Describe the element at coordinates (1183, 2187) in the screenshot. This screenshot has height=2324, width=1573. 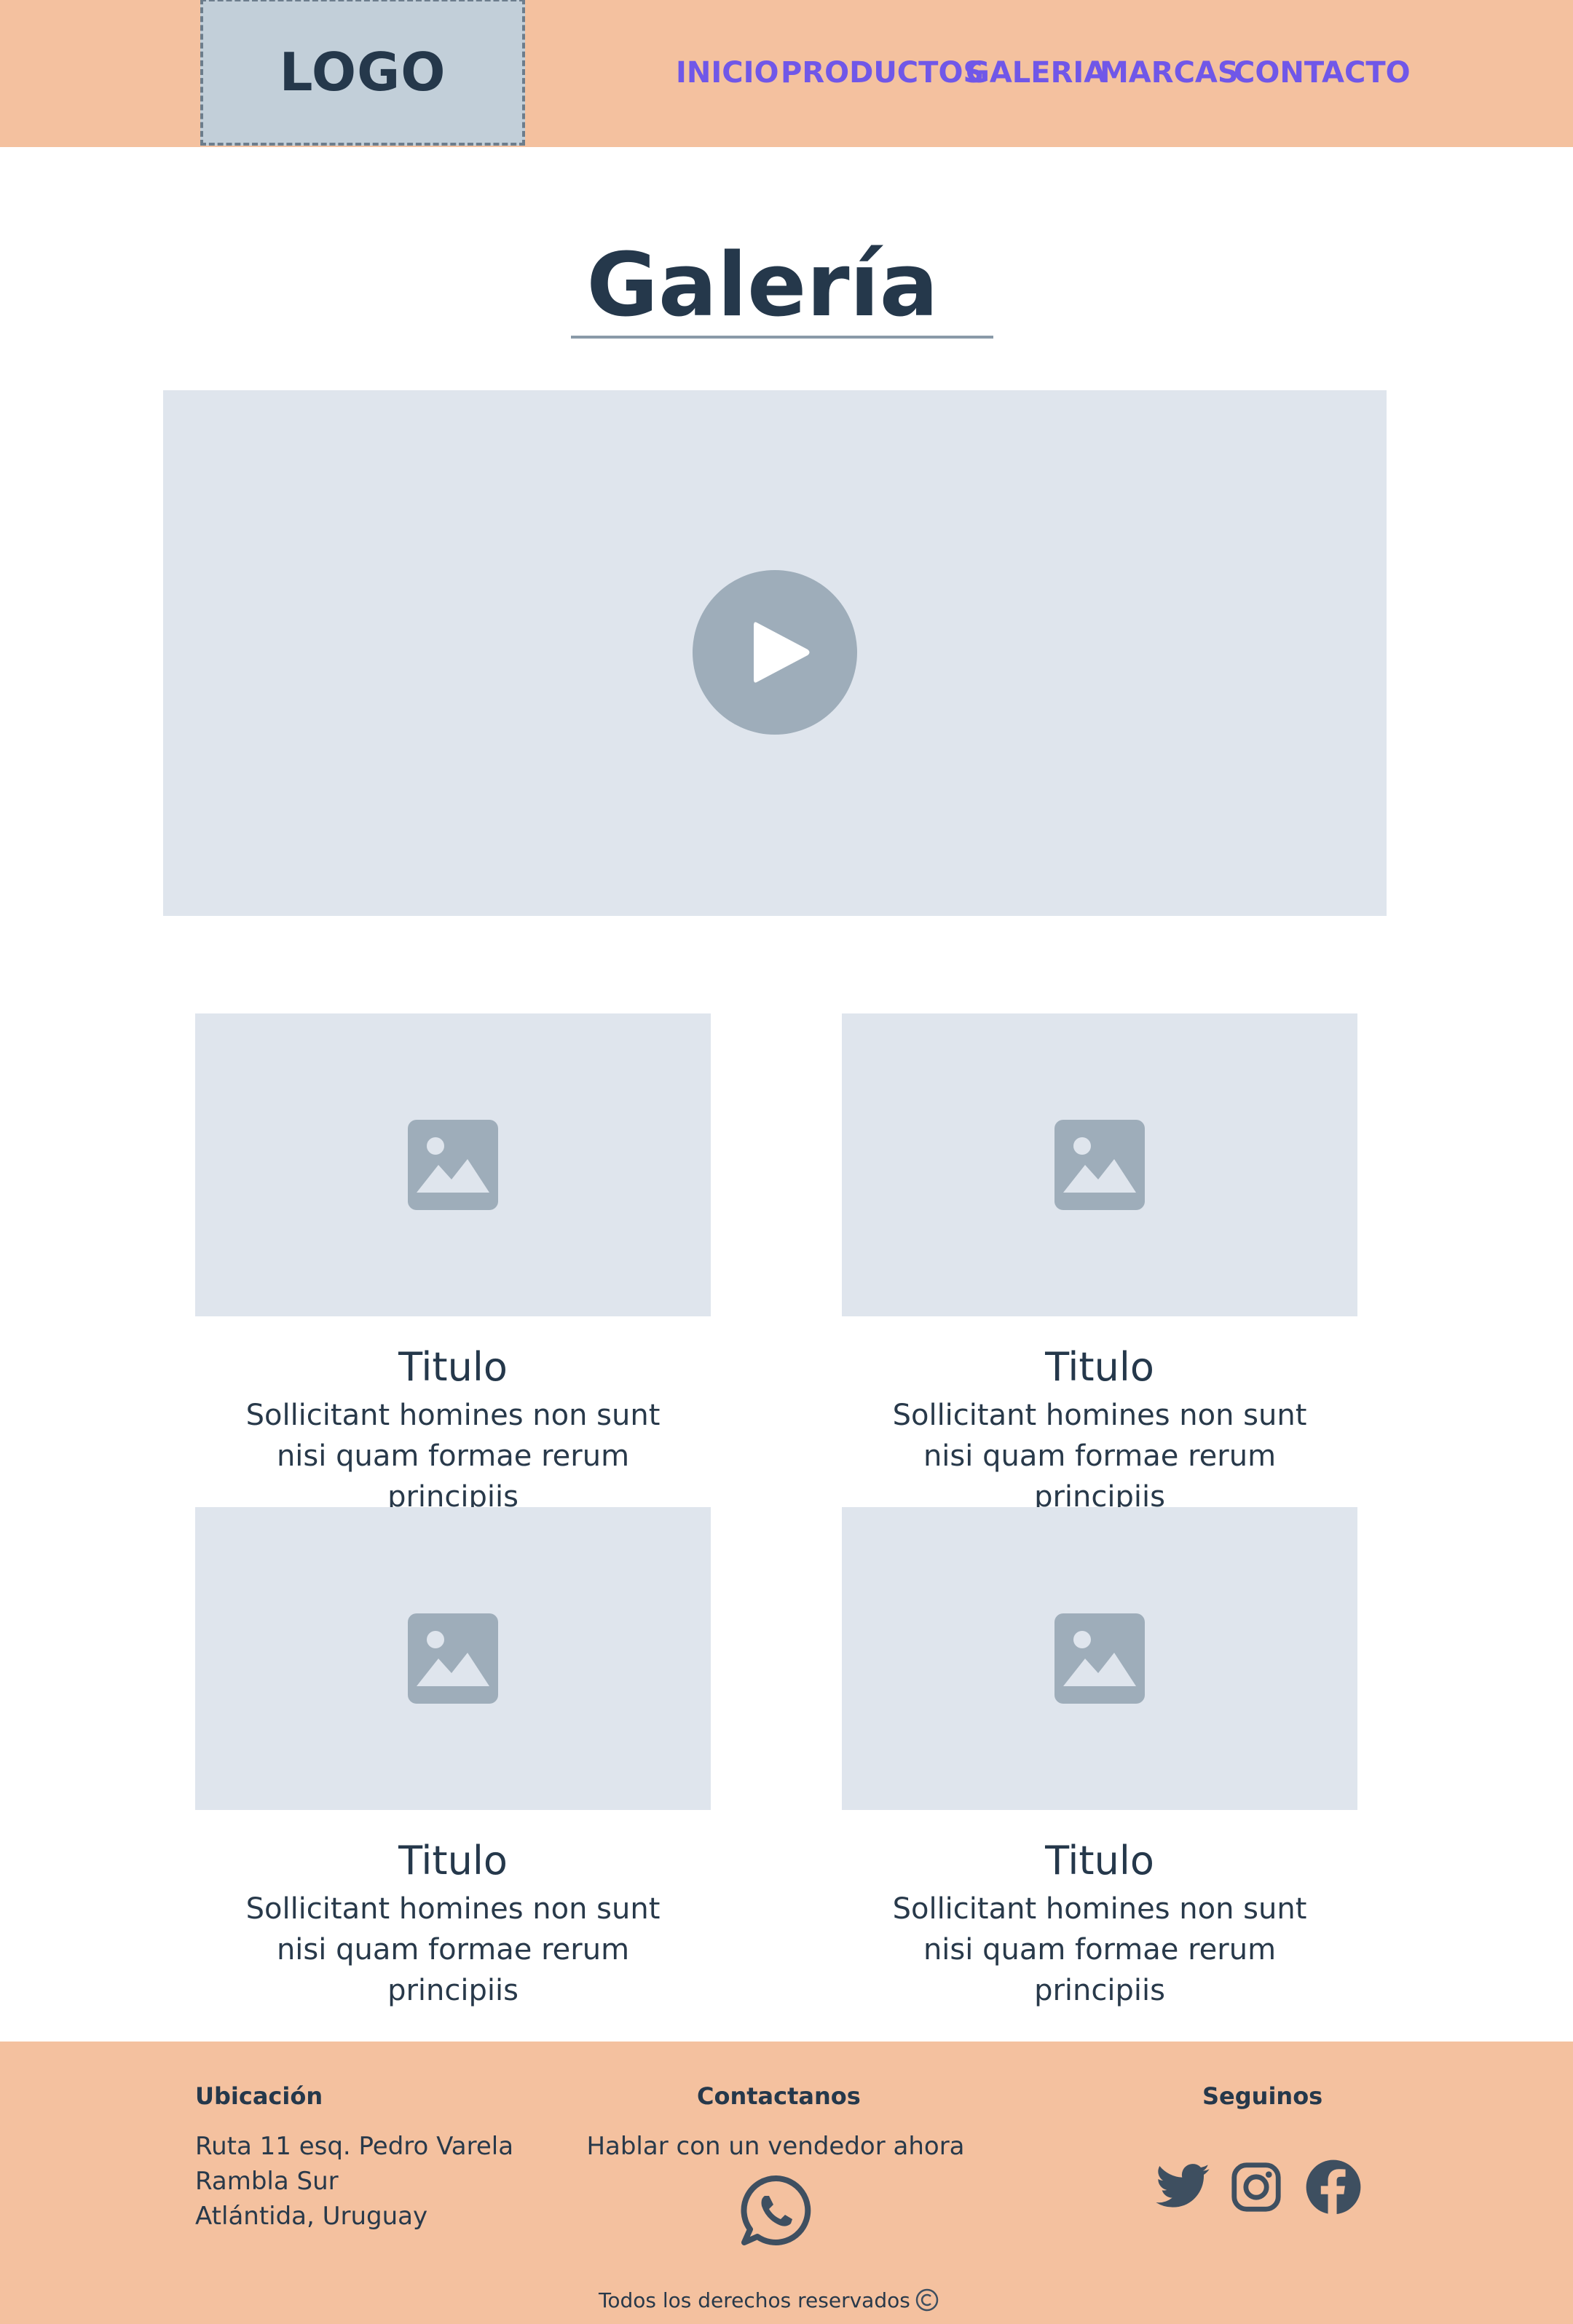
I see `twitter-icon` at that location.